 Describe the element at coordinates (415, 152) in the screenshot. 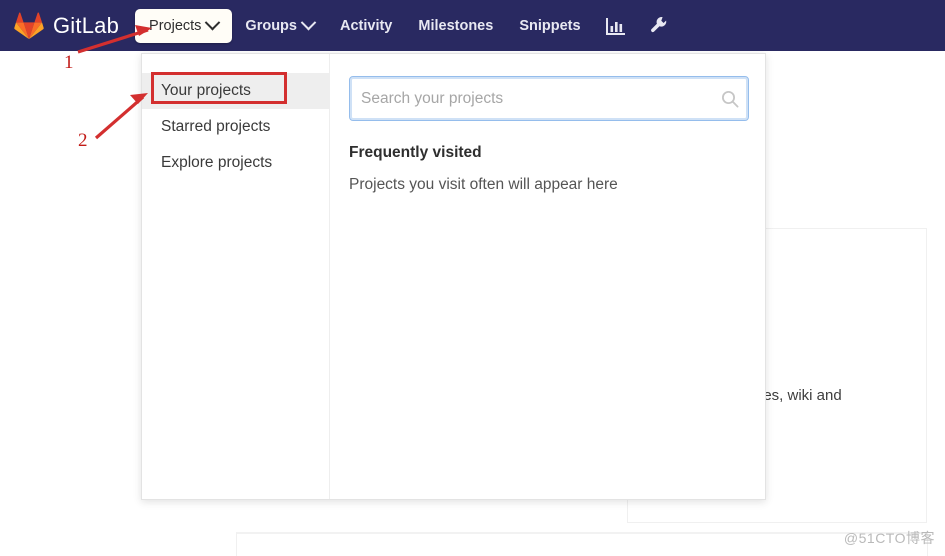

I see `frequently-visited-title: Frequently visited` at that location.